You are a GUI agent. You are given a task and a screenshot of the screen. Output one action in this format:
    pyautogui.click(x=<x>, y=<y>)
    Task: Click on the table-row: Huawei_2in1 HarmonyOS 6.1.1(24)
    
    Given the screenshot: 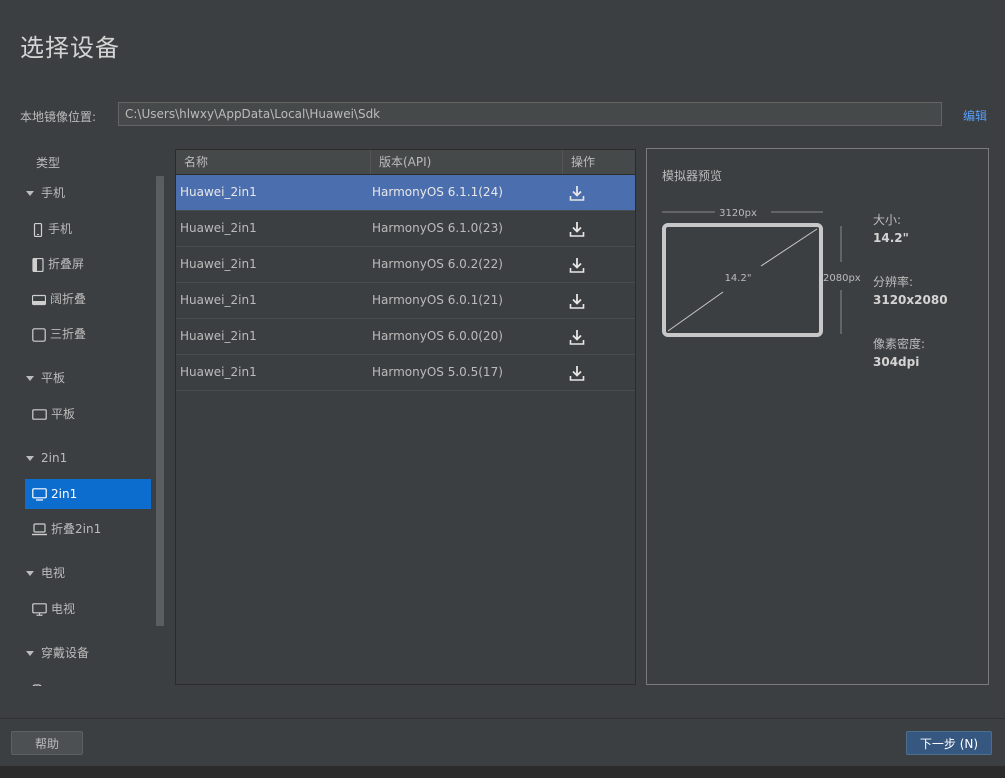 What is the action you would take?
    pyautogui.click(x=405, y=193)
    